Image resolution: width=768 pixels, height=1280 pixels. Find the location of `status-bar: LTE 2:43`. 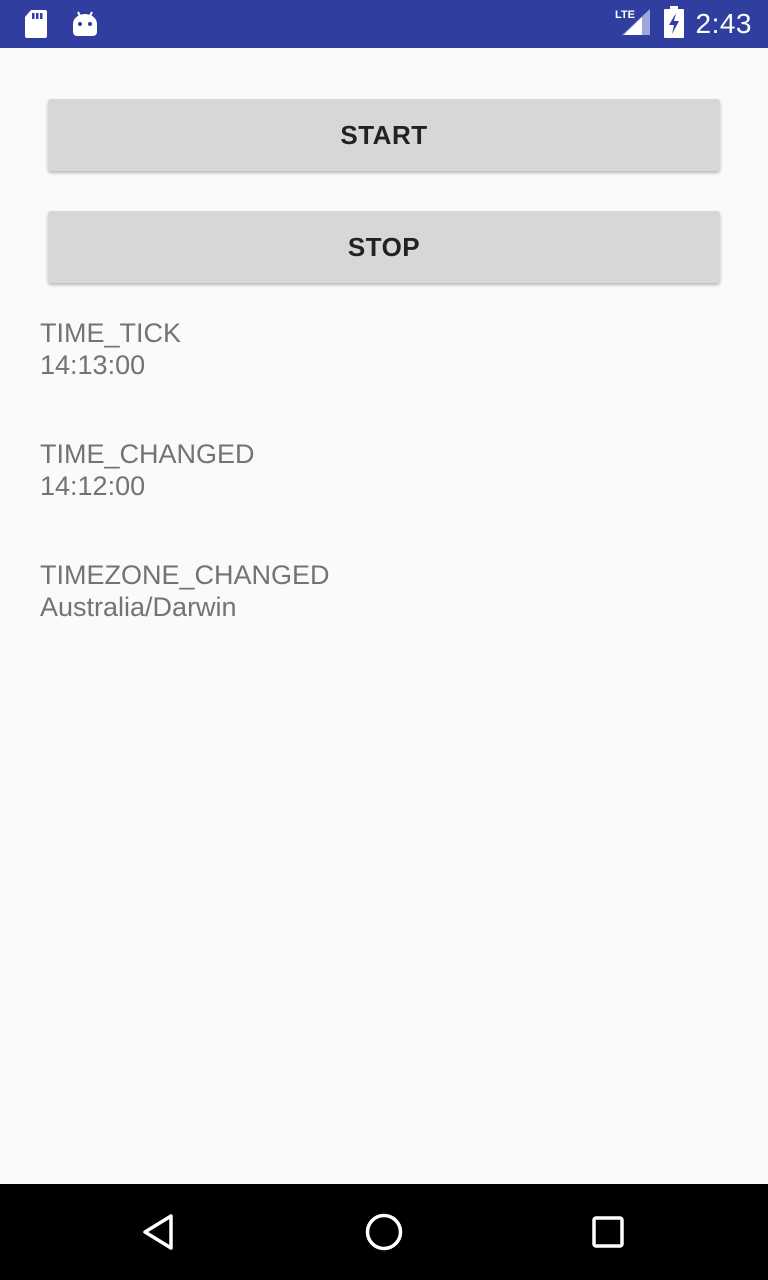

status-bar: LTE 2:43 is located at coordinates (384, 24).